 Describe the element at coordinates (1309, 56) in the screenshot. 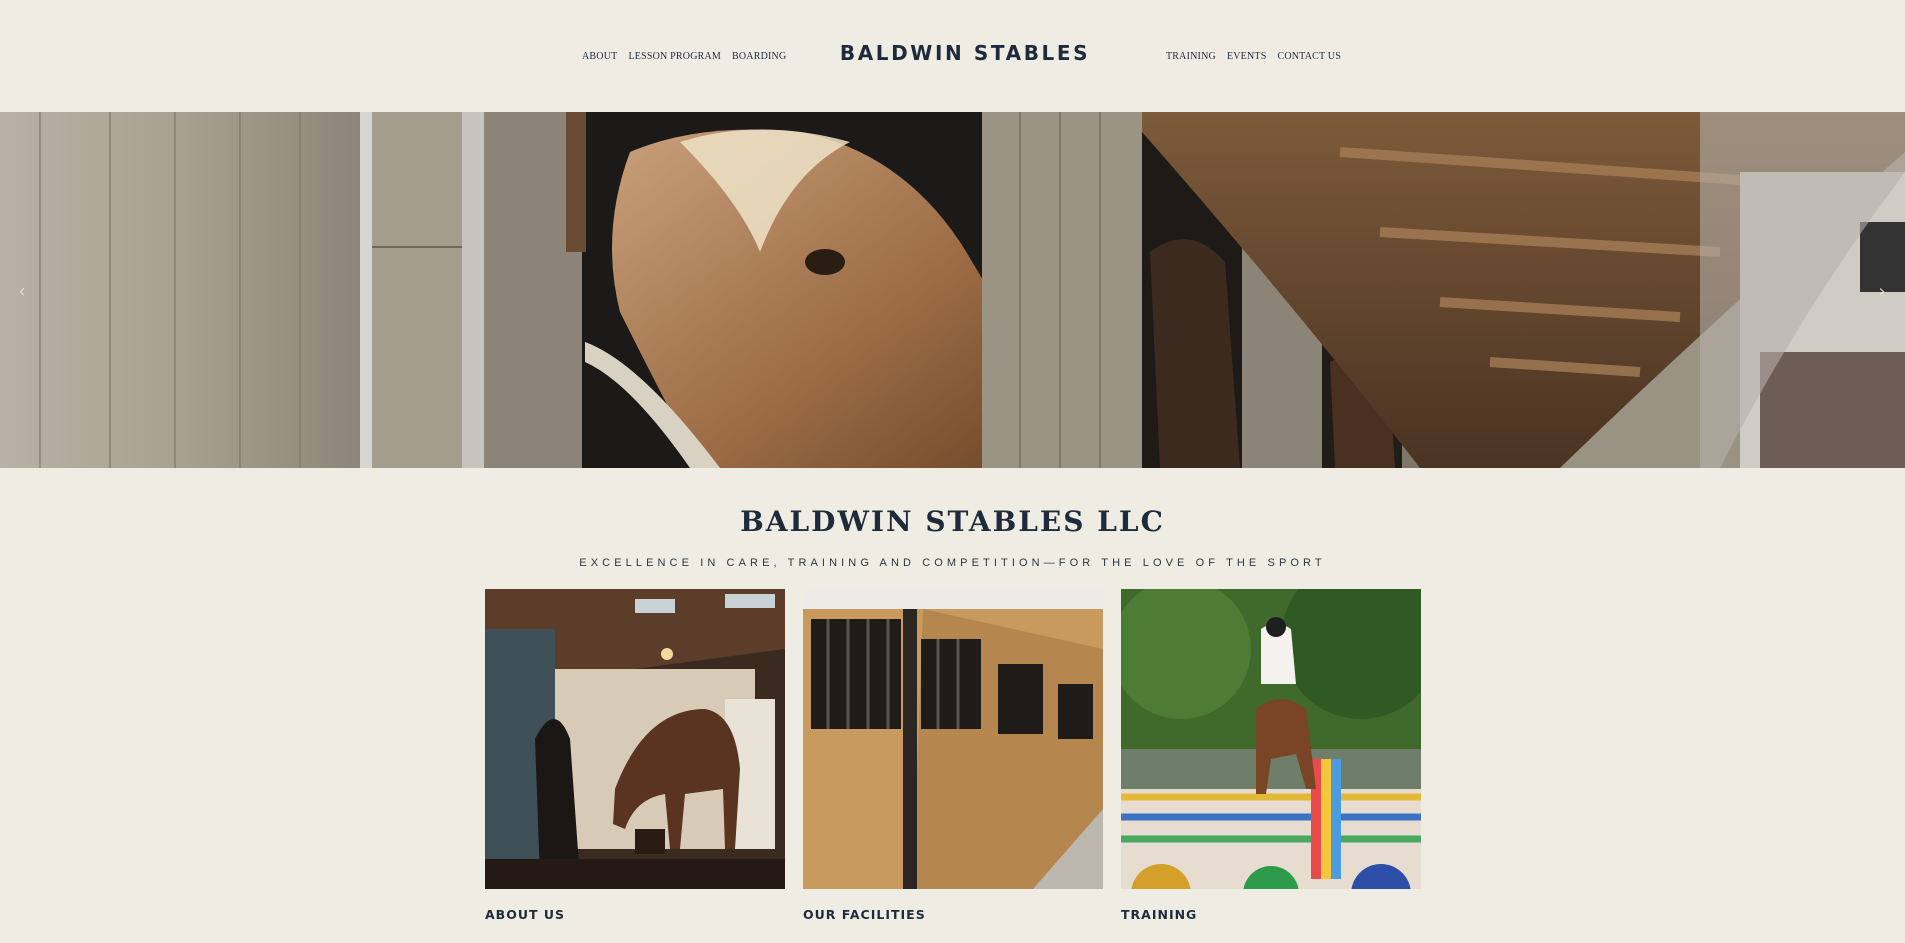

I see `nav-contact-us: CONTACT US` at that location.